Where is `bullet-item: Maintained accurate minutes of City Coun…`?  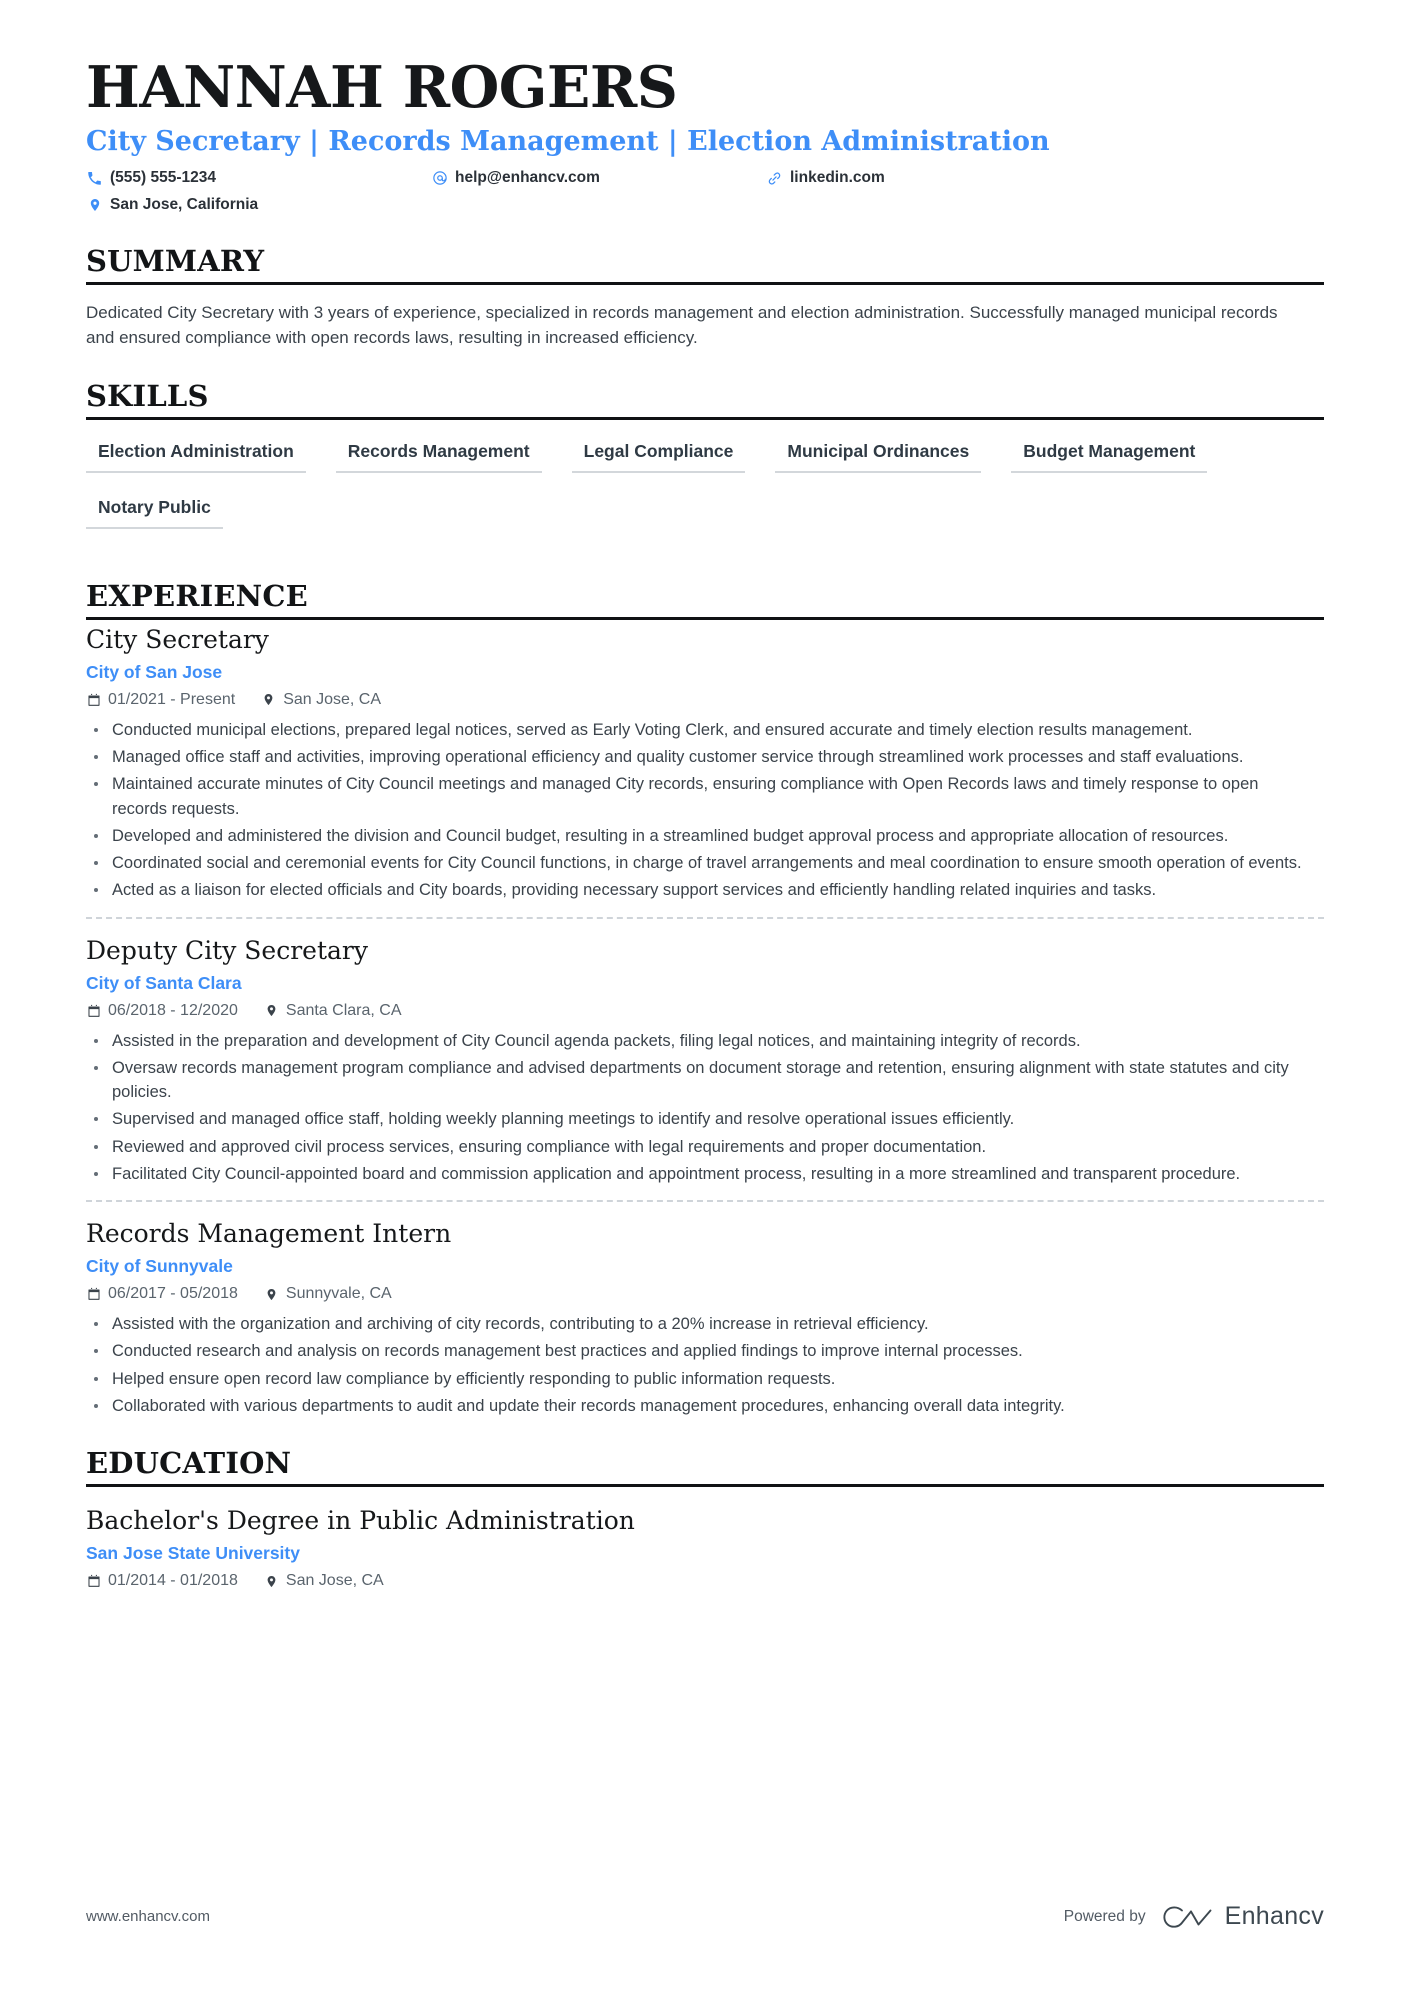
bullet-item: Maintained accurate minutes of City Coun… is located at coordinates (701, 796).